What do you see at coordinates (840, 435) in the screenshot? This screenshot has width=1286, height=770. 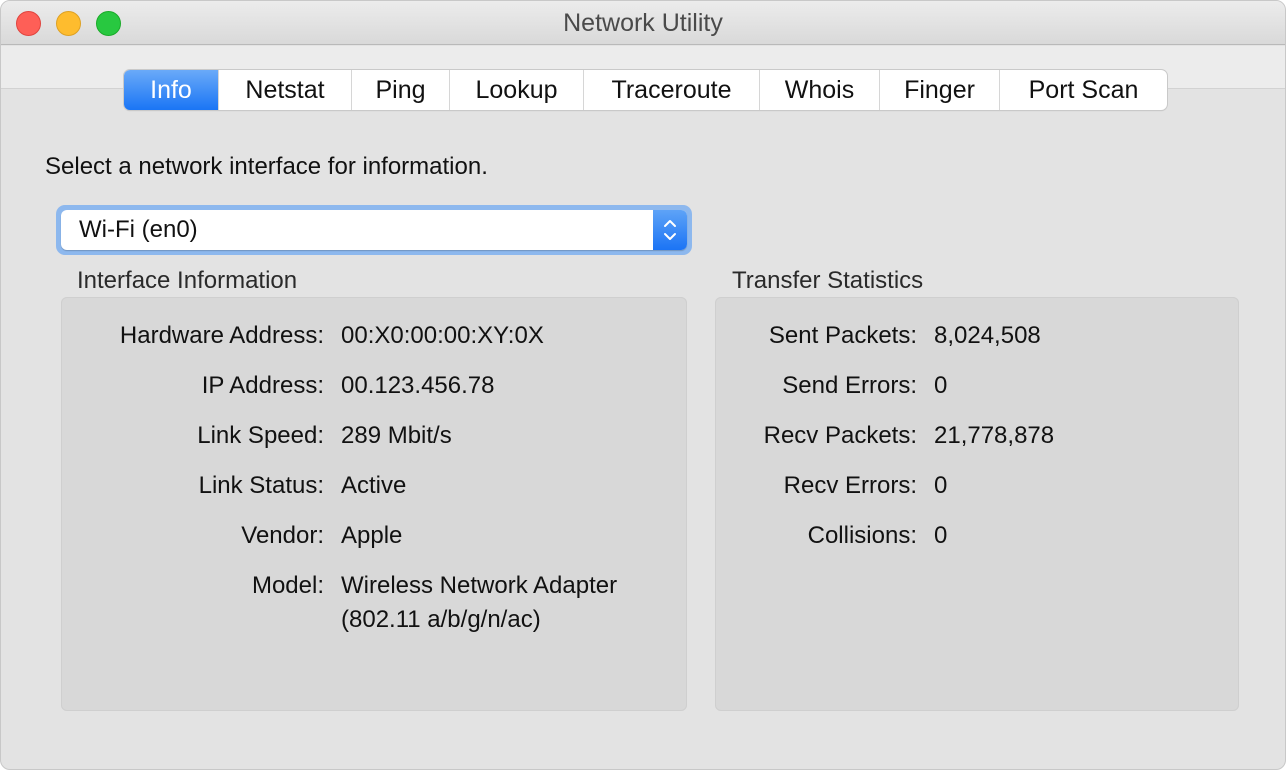 I see `recv-packets-label: Recv Packets:` at bounding box center [840, 435].